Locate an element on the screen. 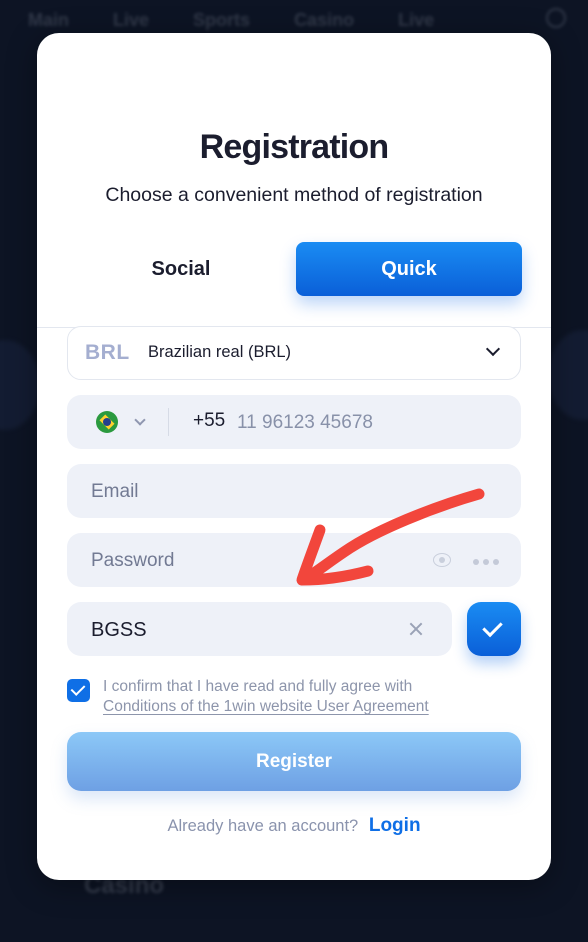 This screenshot has height=942, width=588. register-button: Register is located at coordinates (294, 761).